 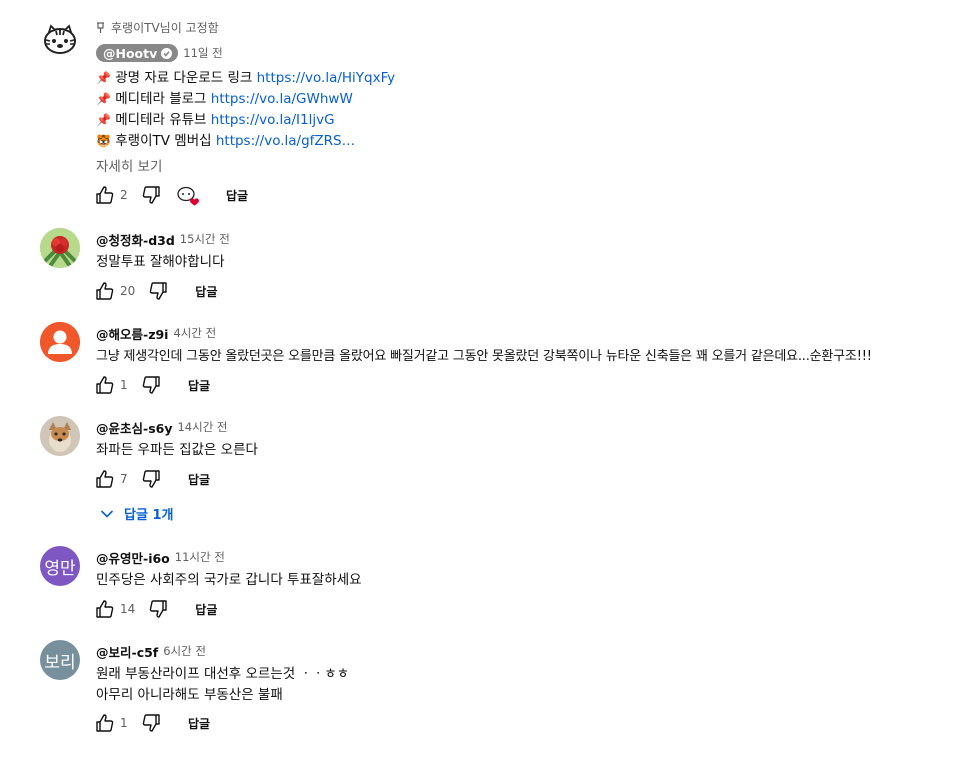 I want to click on comment-line: 📌 메디테라 블로그 https://vo.la/GWhwW, so click(x=224, y=99).